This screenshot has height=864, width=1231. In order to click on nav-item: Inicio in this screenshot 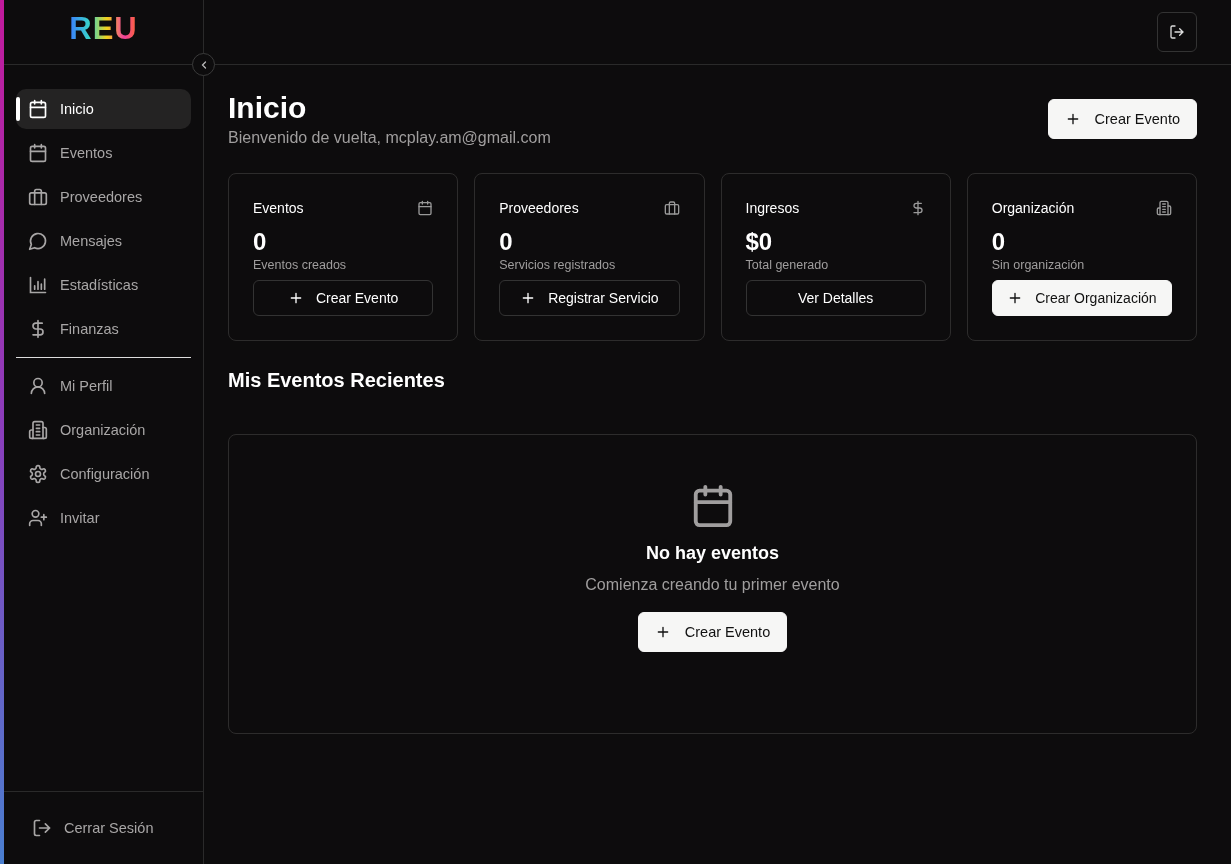, I will do `click(103, 109)`.